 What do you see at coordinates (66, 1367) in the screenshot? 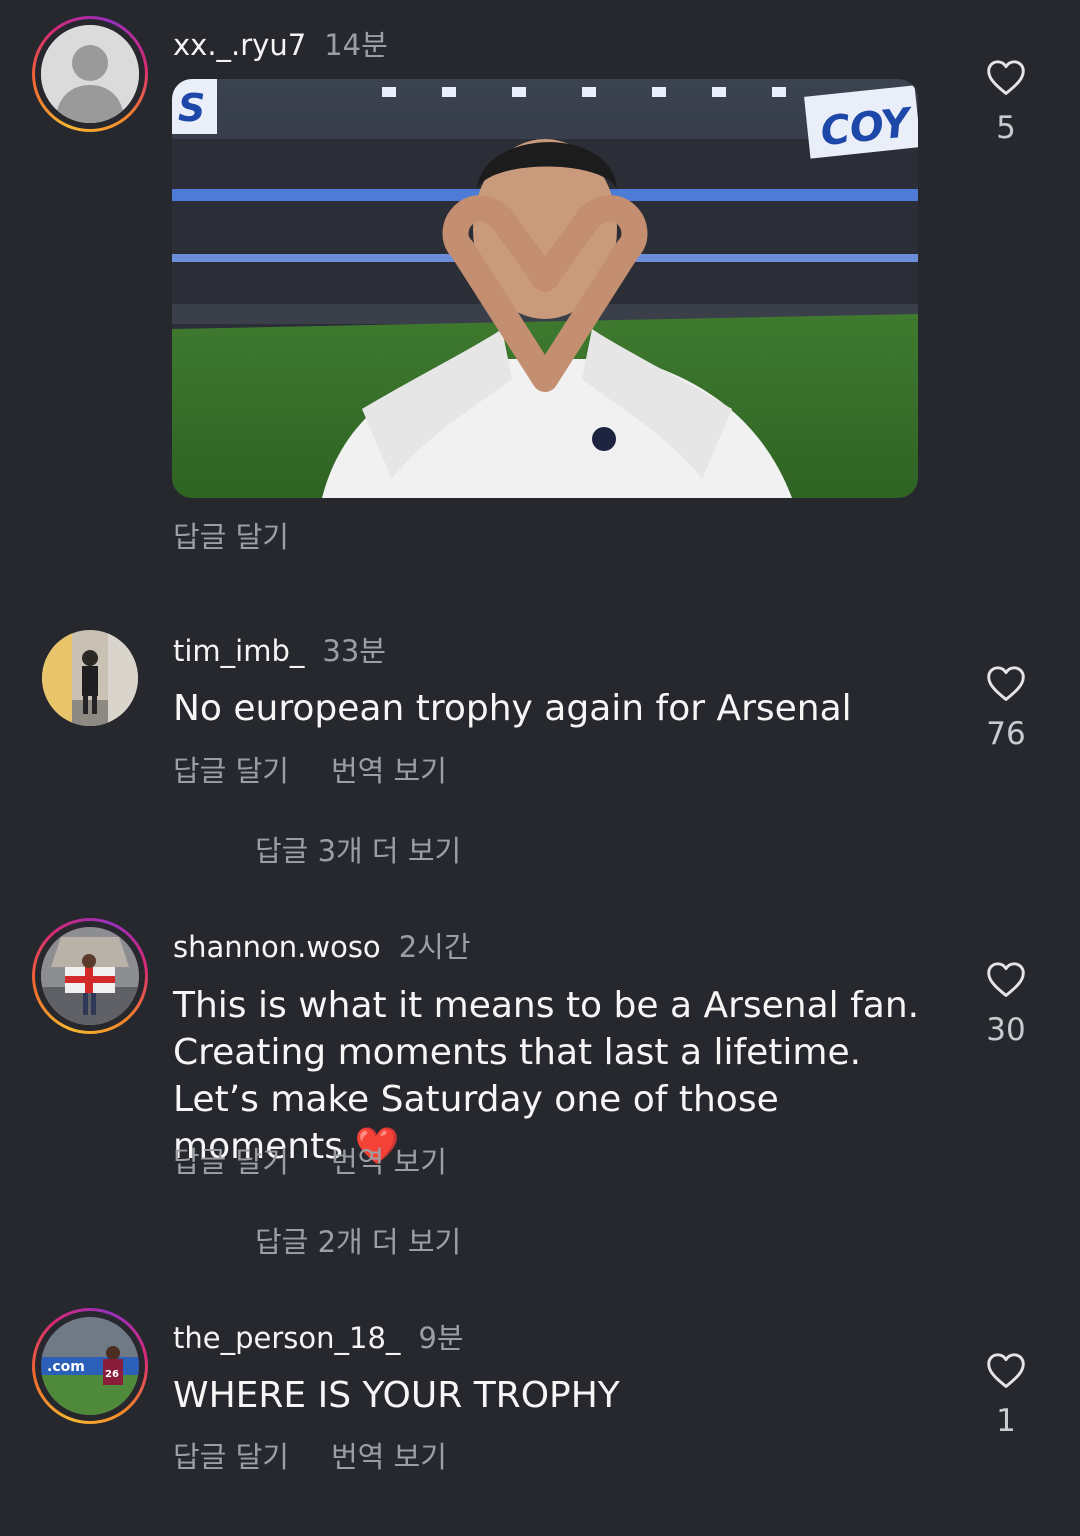
I see `svg-text: .com` at bounding box center [66, 1367].